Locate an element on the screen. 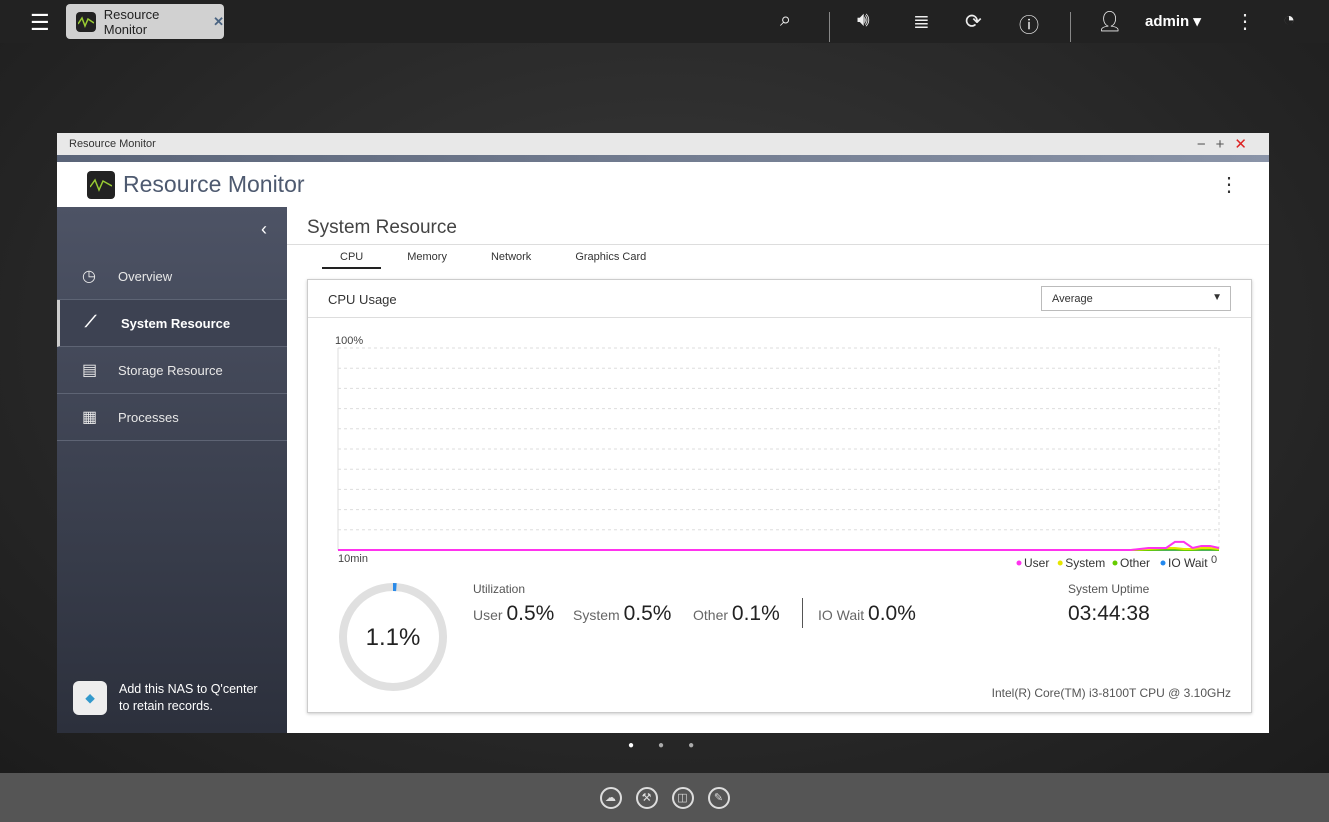 Image resolution: width=1329 pixels, height=822 pixels. chart-line-icon: ⟋ is located at coordinates (91, 322).